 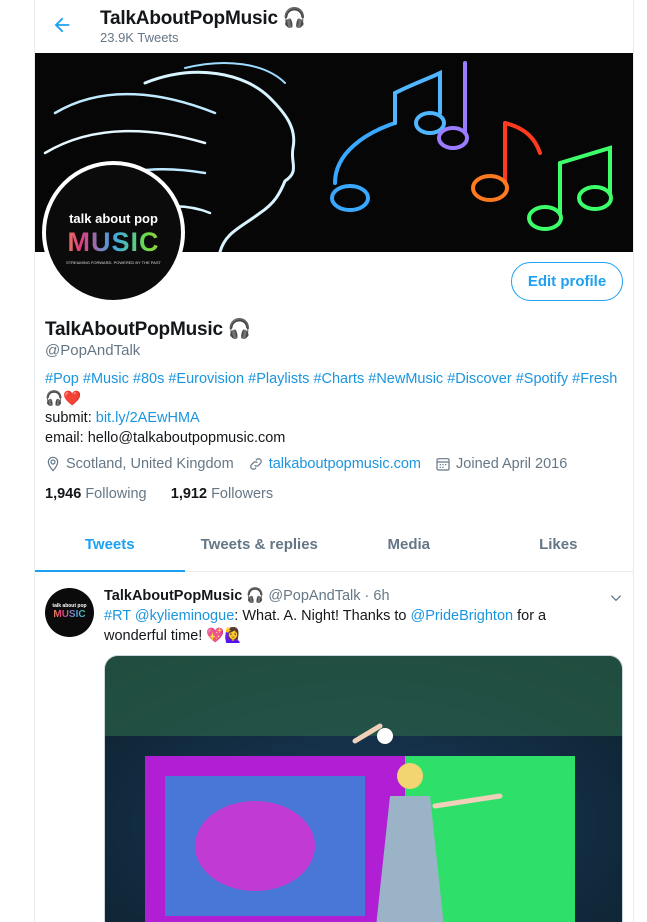 What do you see at coordinates (594, 379) in the screenshot?
I see `hashtag-link: #Fresh` at bounding box center [594, 379].